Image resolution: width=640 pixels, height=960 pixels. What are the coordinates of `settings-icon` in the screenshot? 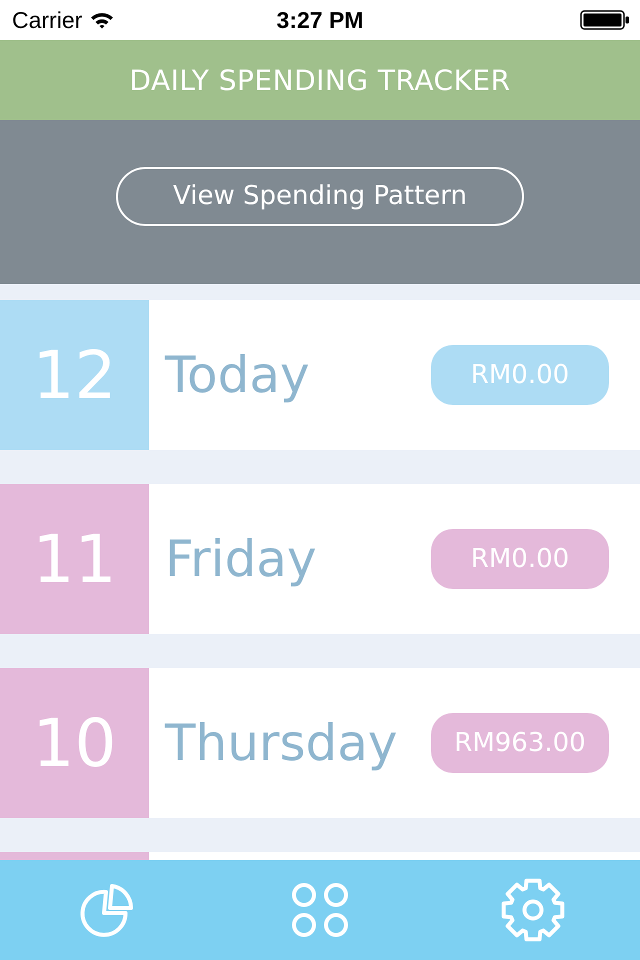 It's located at (533, 910).